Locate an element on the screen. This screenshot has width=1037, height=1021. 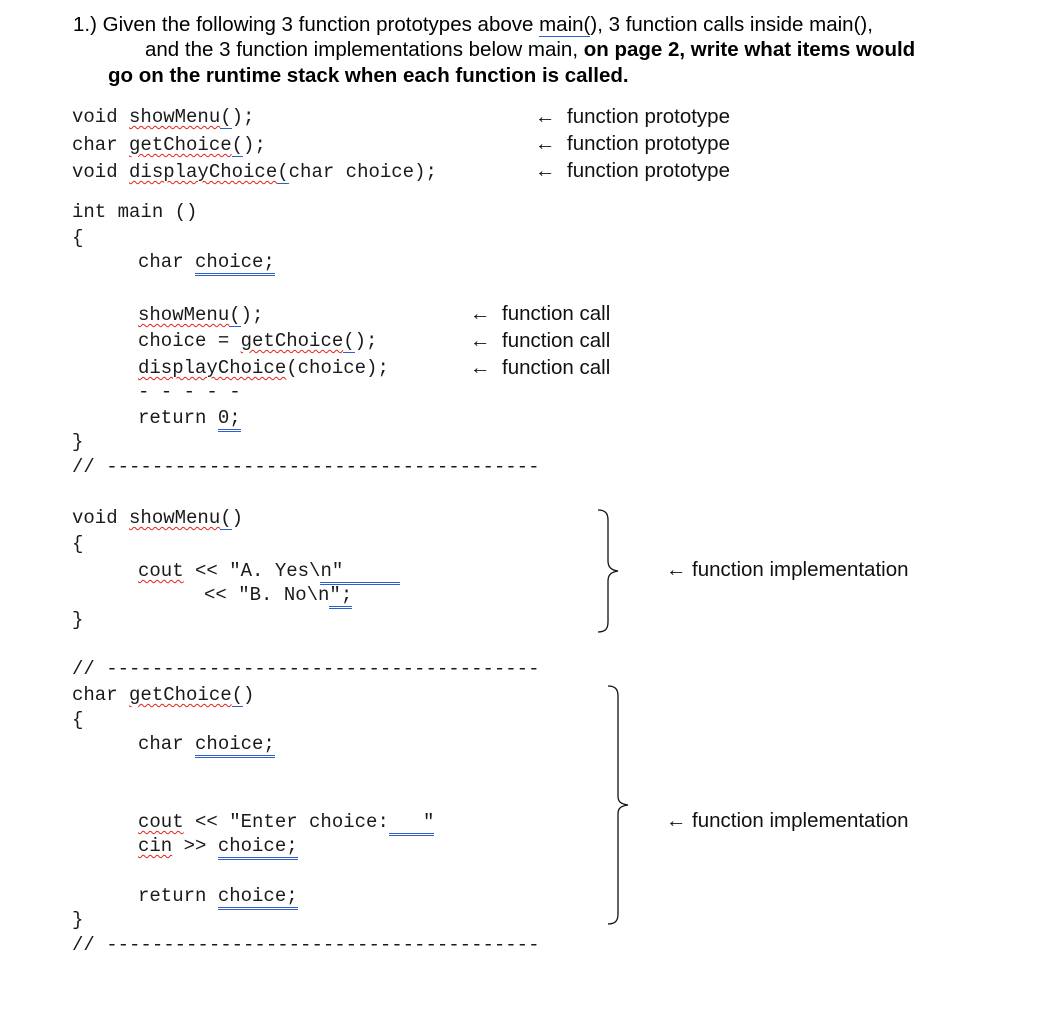
getChoice-close-brace: } is located at coordinates (78, 920).